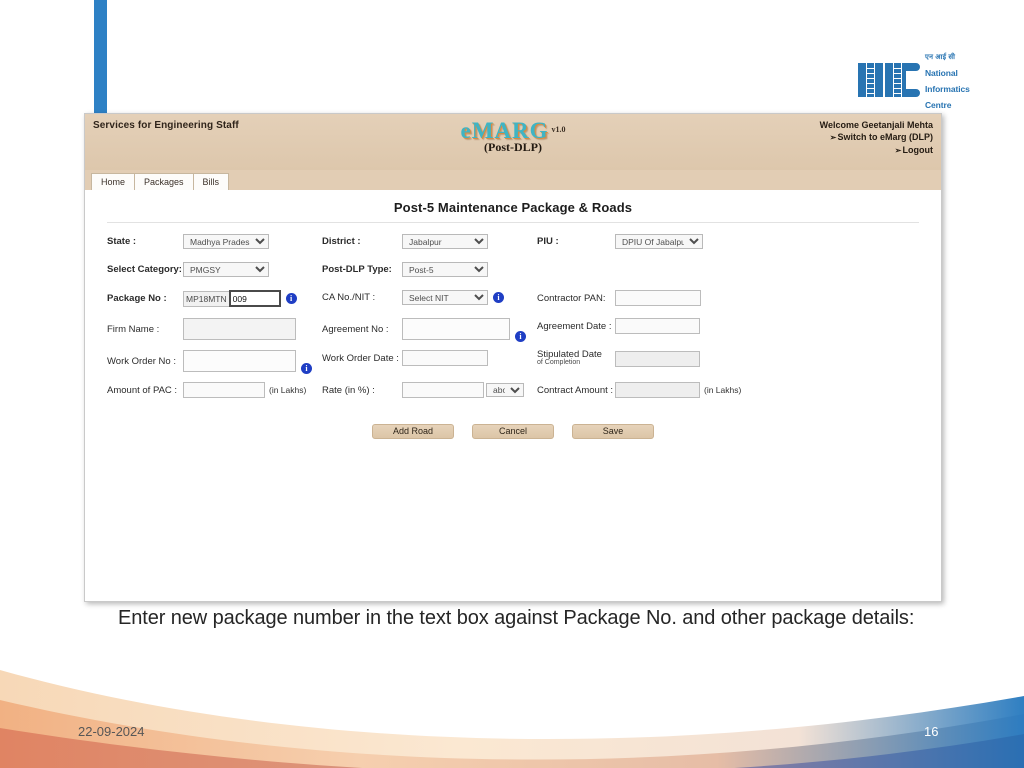 This screenshot has height=768, width=1024. What do you see at coordinates (548, 241) in the screenshot?
I see `piu-label: PIU :` at bounding box center [548, 241].